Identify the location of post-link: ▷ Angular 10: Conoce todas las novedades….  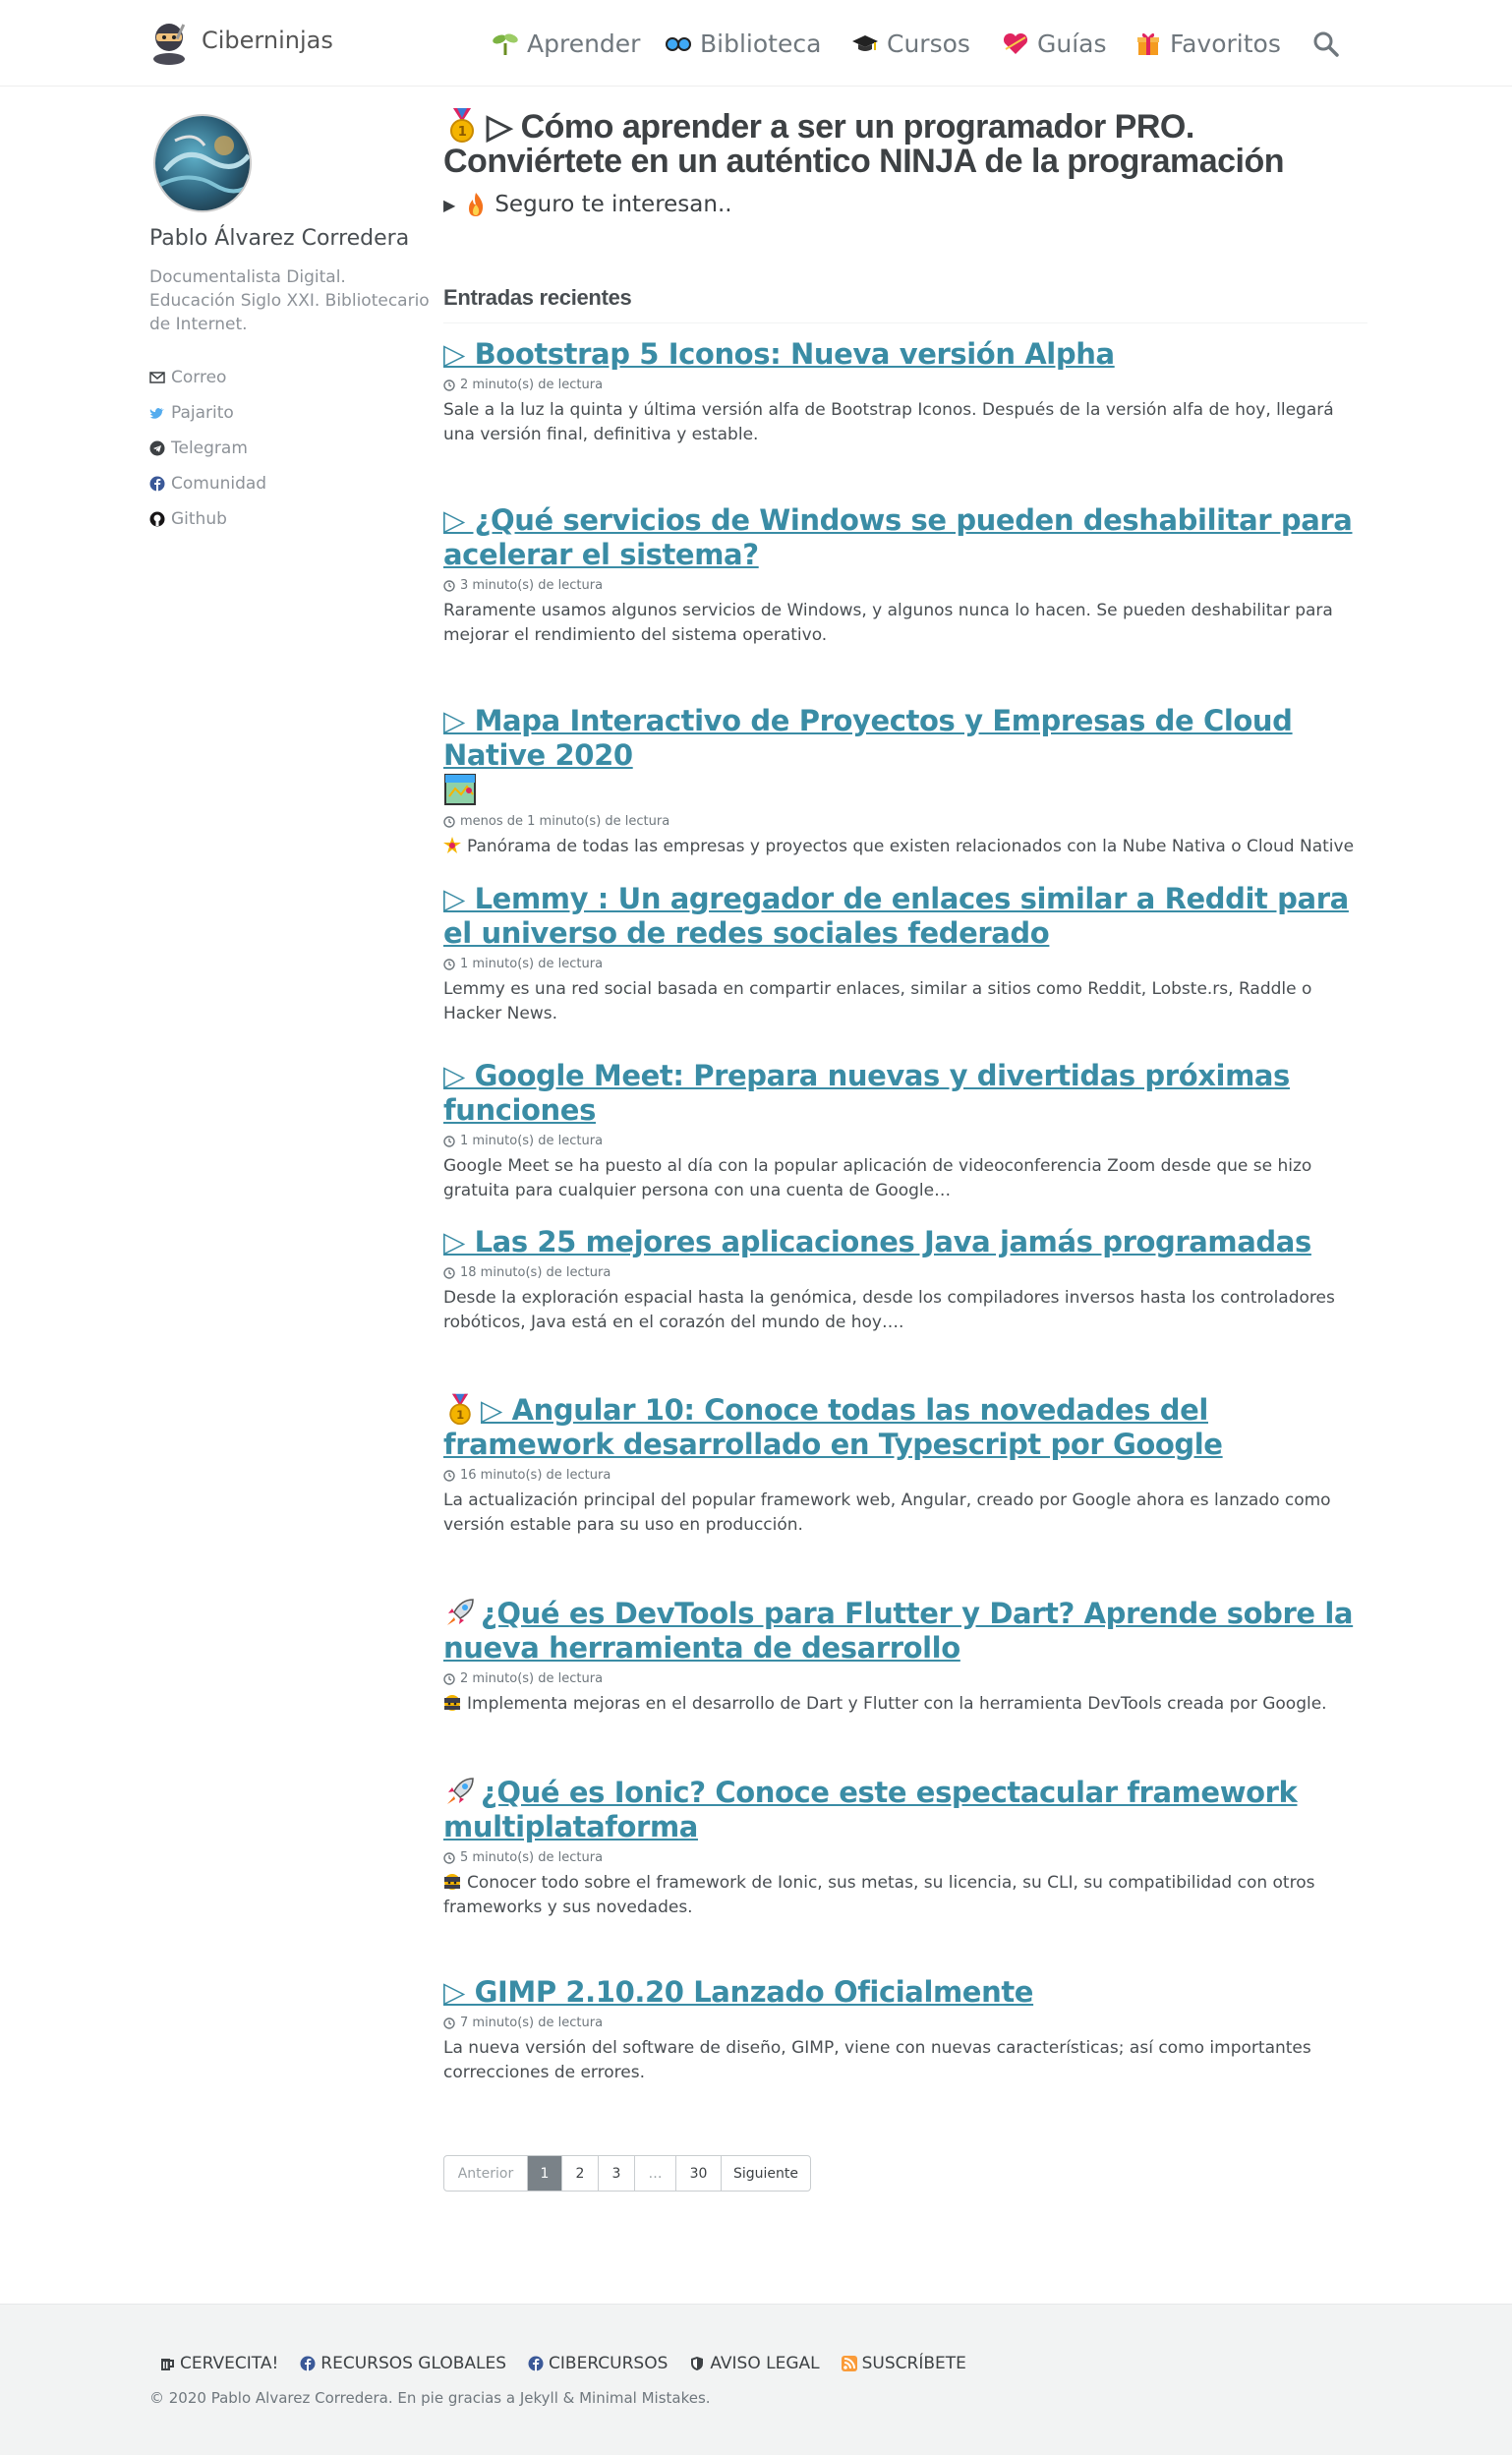
(833, 1427).